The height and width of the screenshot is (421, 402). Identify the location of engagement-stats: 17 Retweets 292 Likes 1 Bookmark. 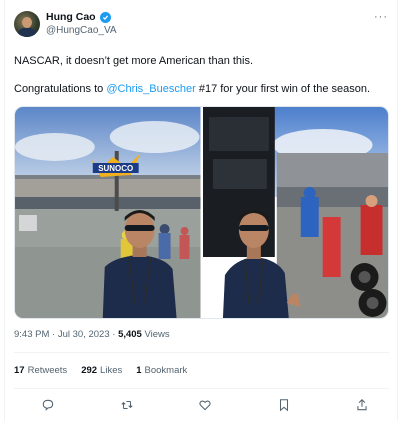
(100, 370).